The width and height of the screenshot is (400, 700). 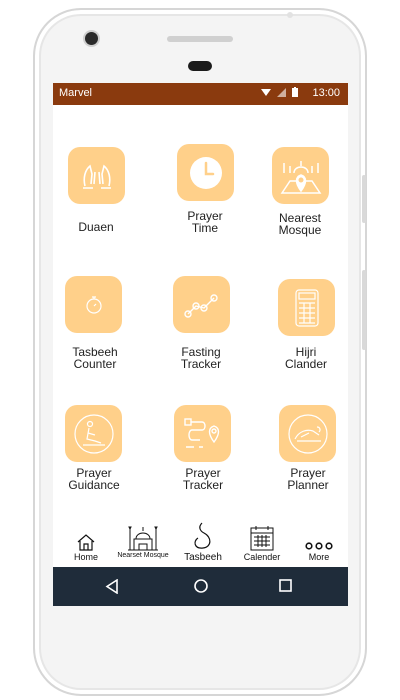 I want to click on tab-nearset-mosque: Nearset Mosque, so click(x=143, y=540).